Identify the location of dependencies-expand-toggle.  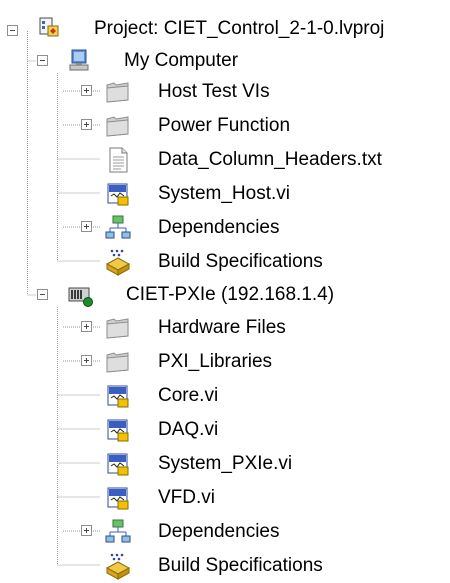
(86, 226).